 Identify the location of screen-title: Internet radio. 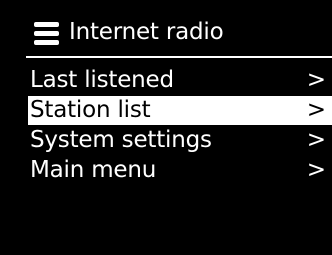
(146, 32).